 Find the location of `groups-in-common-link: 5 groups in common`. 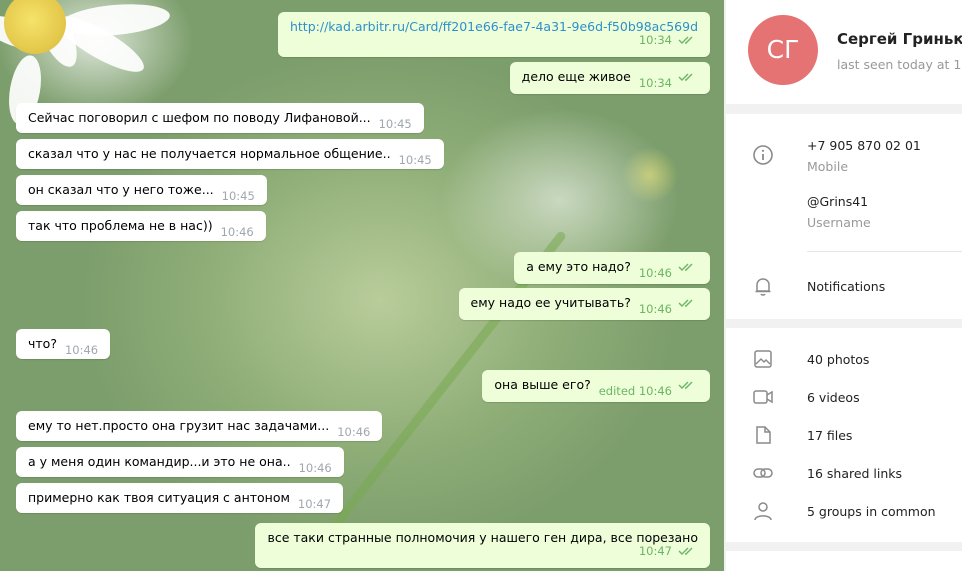

groups-in-common-link: 5 groups in common is located at coordinates (871, 511).